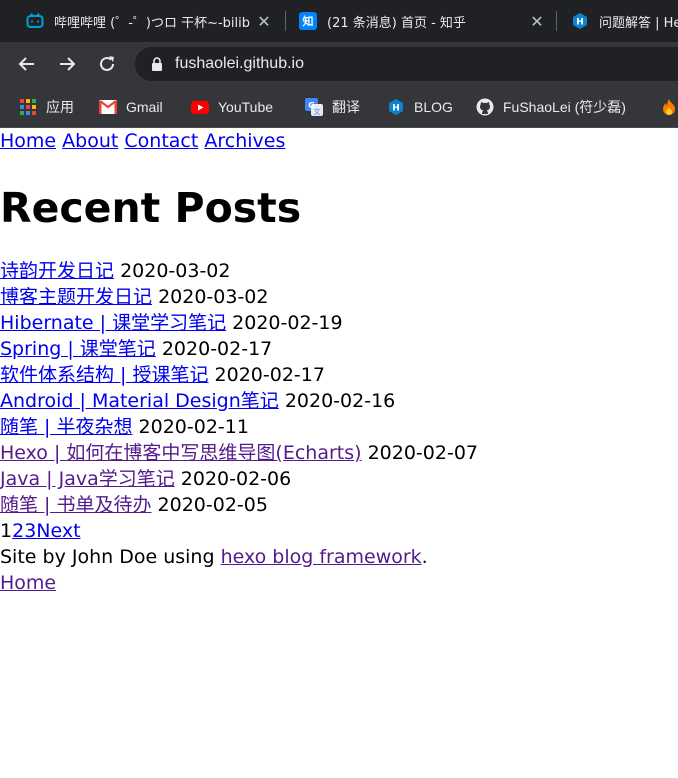  Describe the element at coordinates (57, 271) in the screenshot. I see `post-link: 诗韵开发日记` at that location.